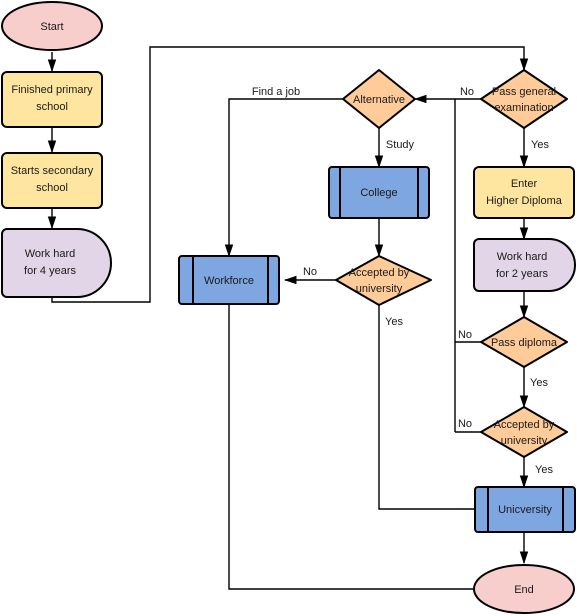 This screenshot has width=577, height=616. I want to click on edge-label-study: Study, so click(400, 145).